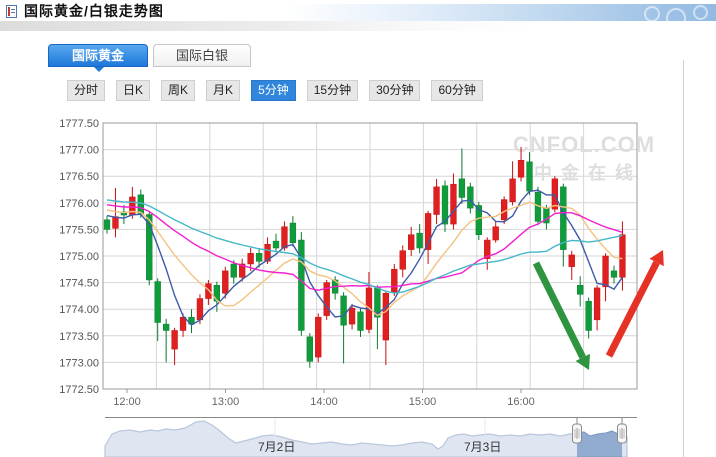  What do you see at coordinates (133, 90) in the screenshot?
I see `period-button-daily: 日K` at bounding box center [133, 90].